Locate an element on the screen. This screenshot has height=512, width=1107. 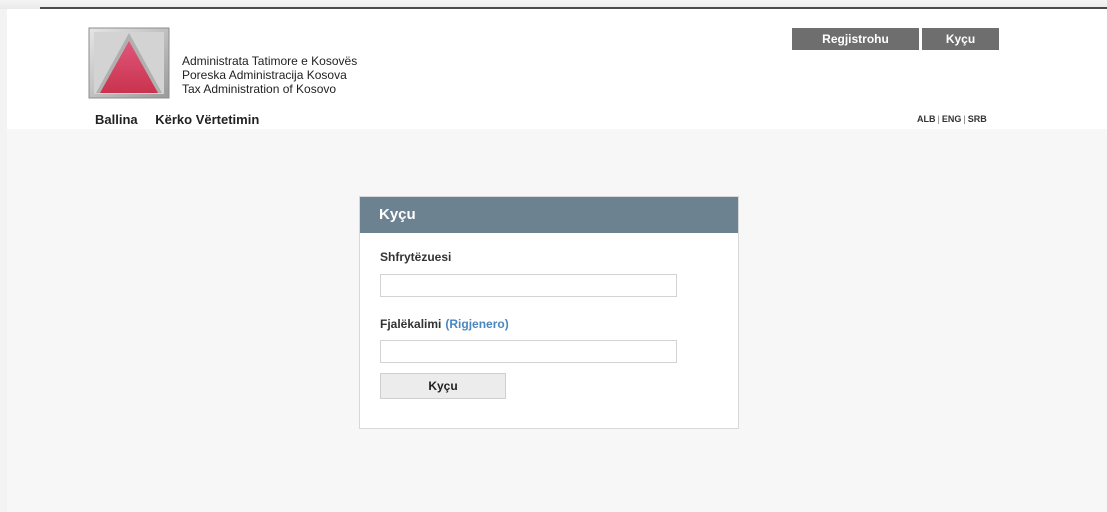
username-label: Shfrytëzuesi is located at coordinates (416, 257).